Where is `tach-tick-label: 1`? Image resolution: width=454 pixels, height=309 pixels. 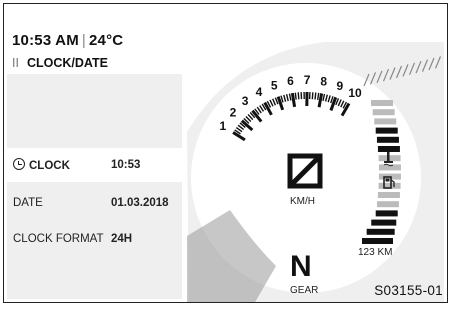 tach-tick-label: 1 is located at coordinates (223, 126).